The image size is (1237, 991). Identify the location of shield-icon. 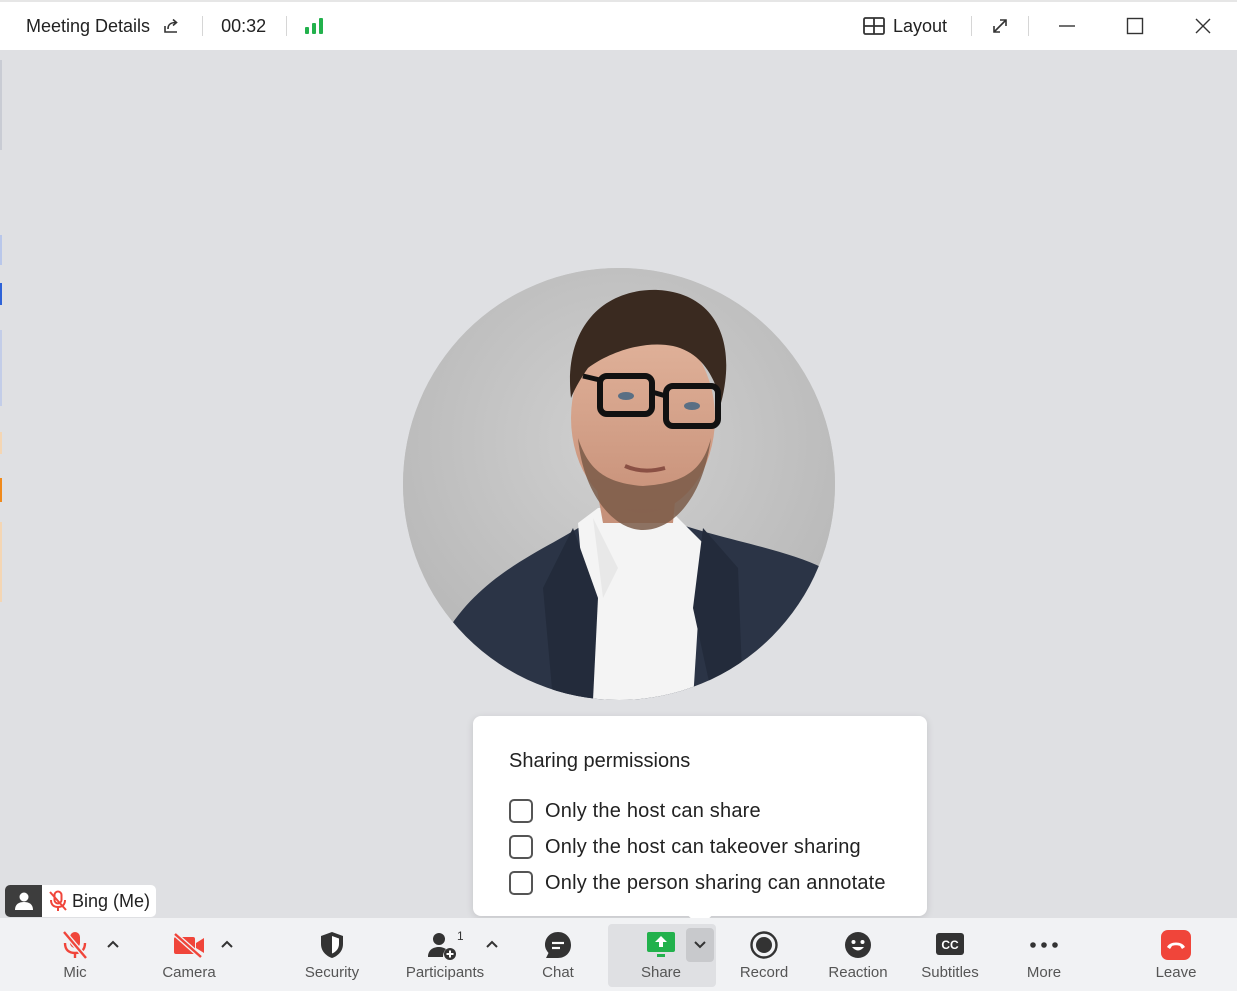
(332, 945).